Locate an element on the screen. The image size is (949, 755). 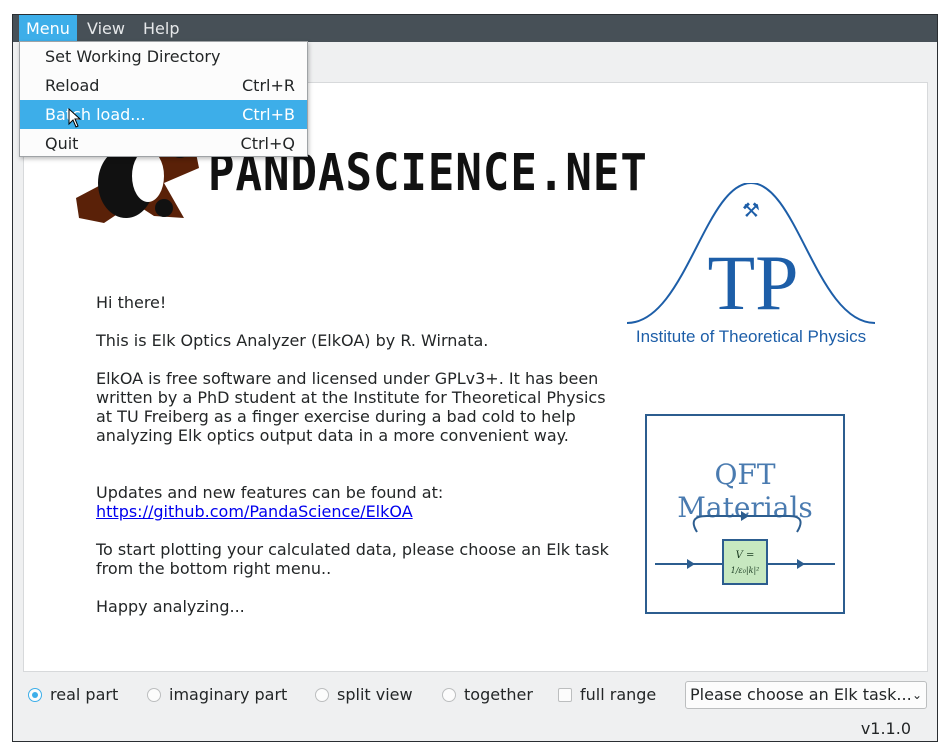
qft-formula-bottom: 1/ε₀|k|² is located at coordinates (745, 570).